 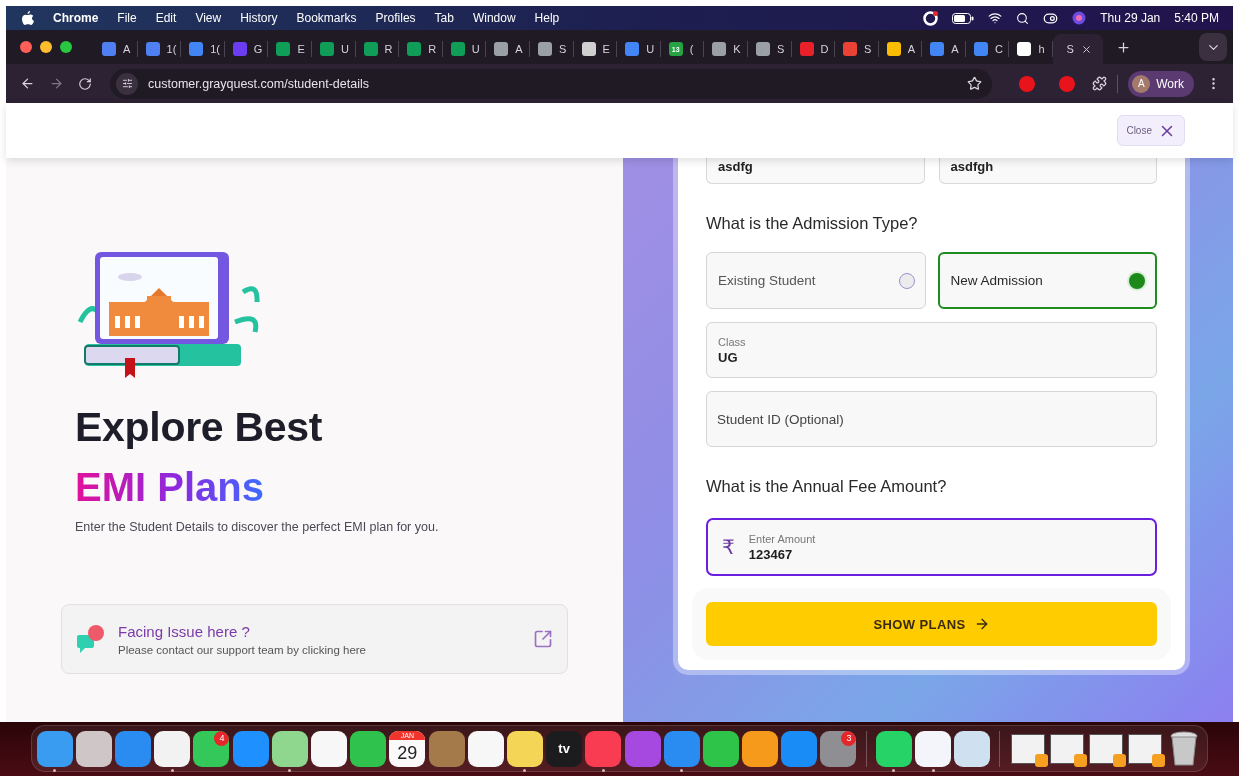 I want to click on browser-tab: K, so click(x=726, y=49).